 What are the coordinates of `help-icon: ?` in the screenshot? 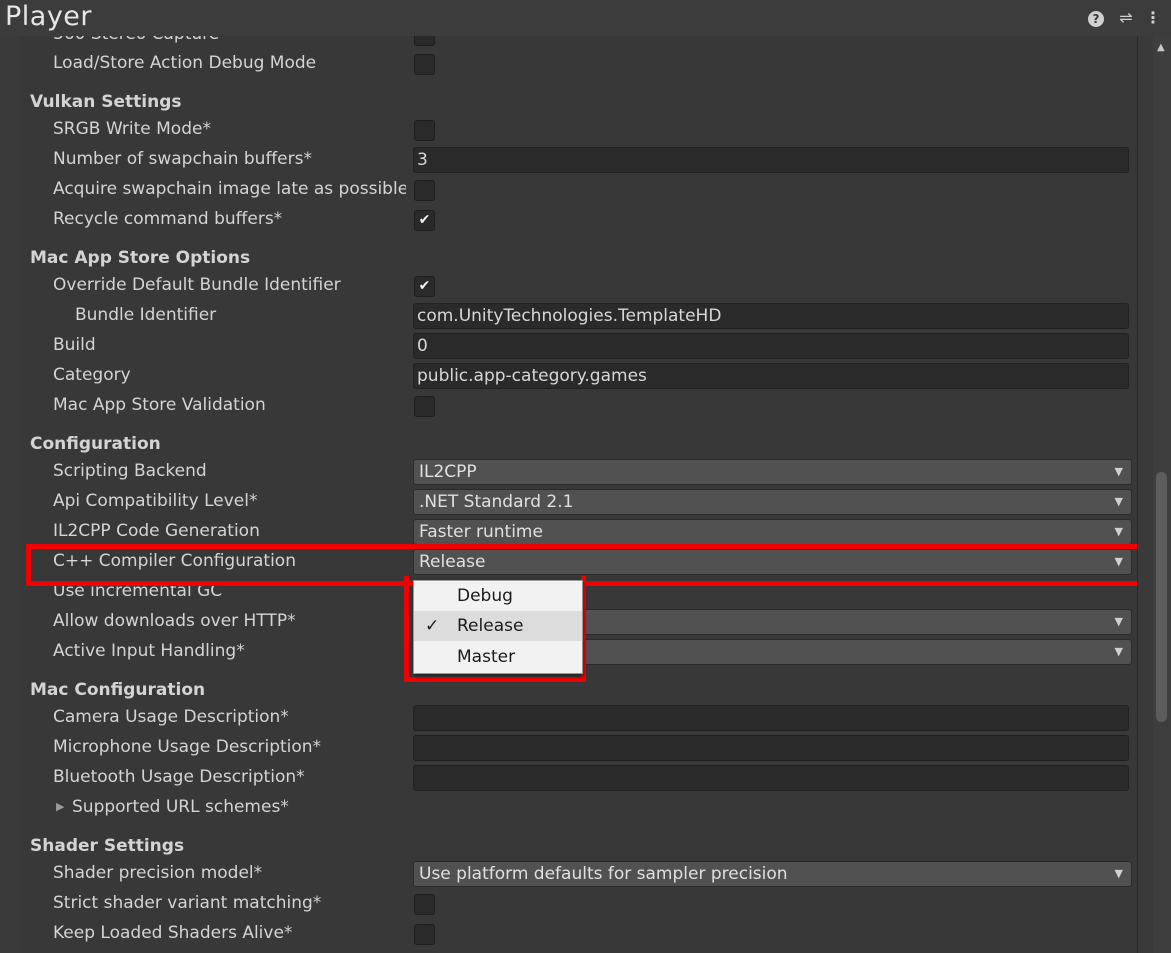 It's located at (1096, 18).